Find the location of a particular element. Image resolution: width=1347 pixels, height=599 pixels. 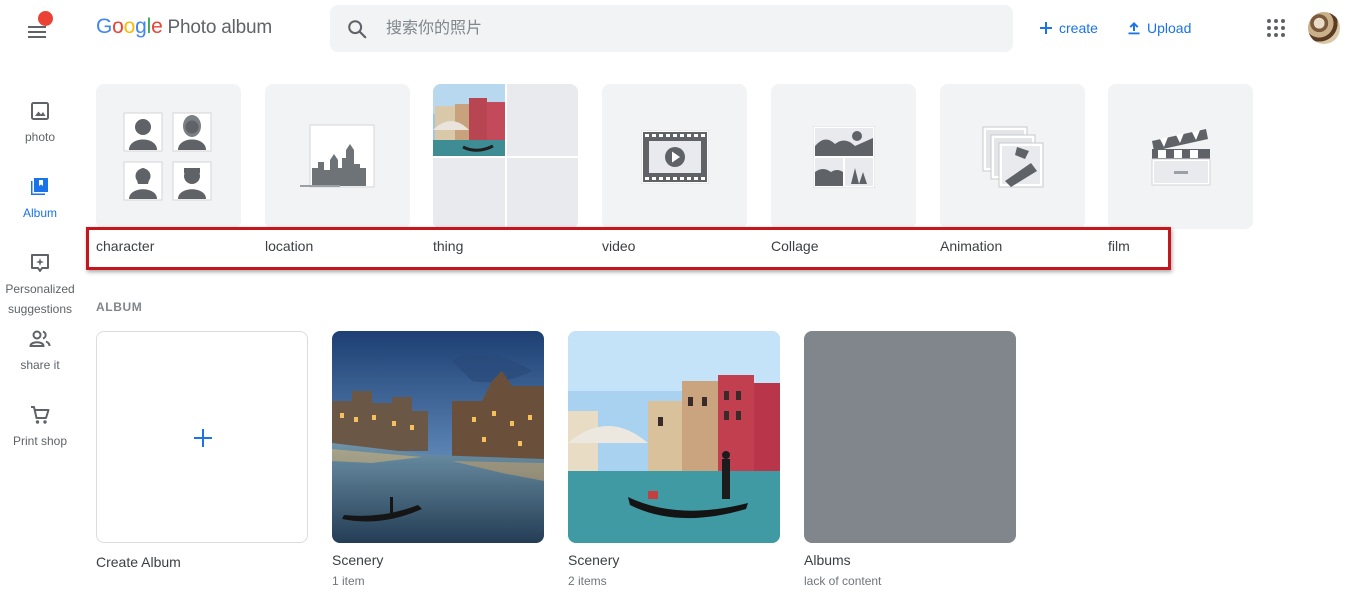

category-tile-film is located at coordinates (1180, 156).